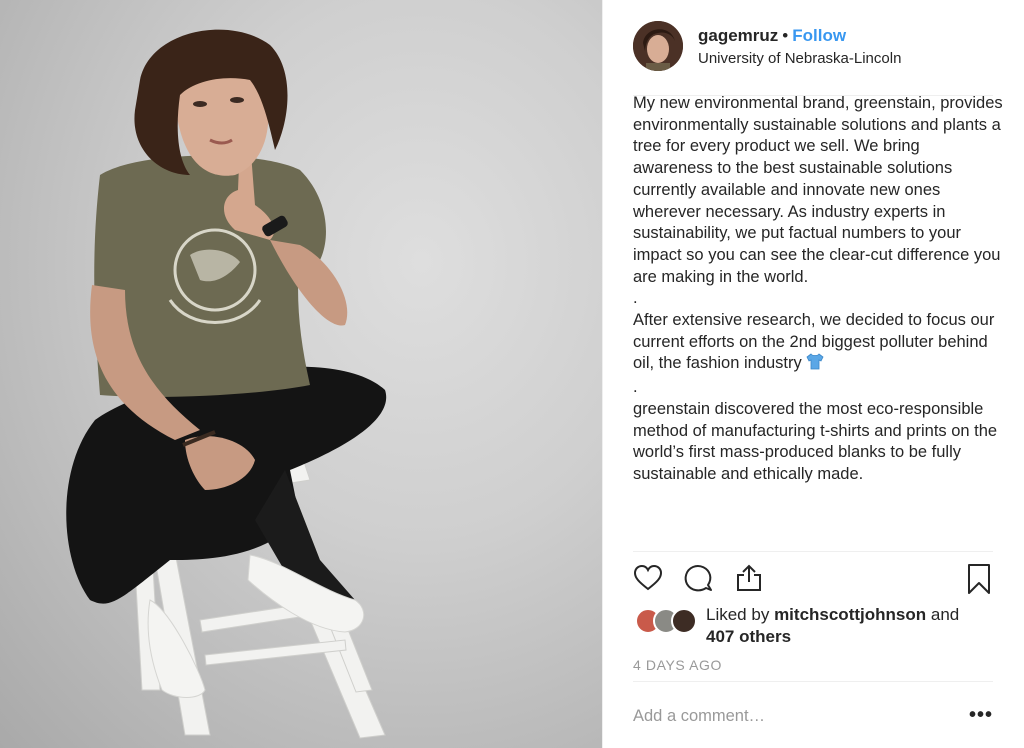 The width and height of the screenshot is (1024, 748). Describe the element at coordinates (813, 551) in the screenshot. I see `caption-divider` at that location.